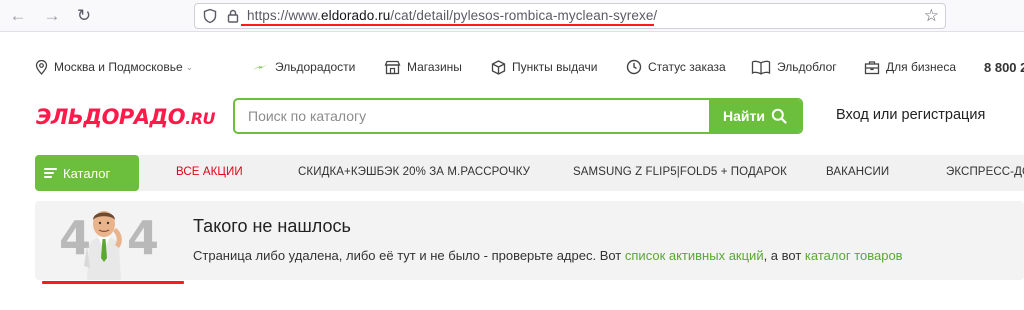  Describe the element at coordinates (111, 117) in the screenshot. I see `logo-main: ЭЛЬДОРАДО` at that location.